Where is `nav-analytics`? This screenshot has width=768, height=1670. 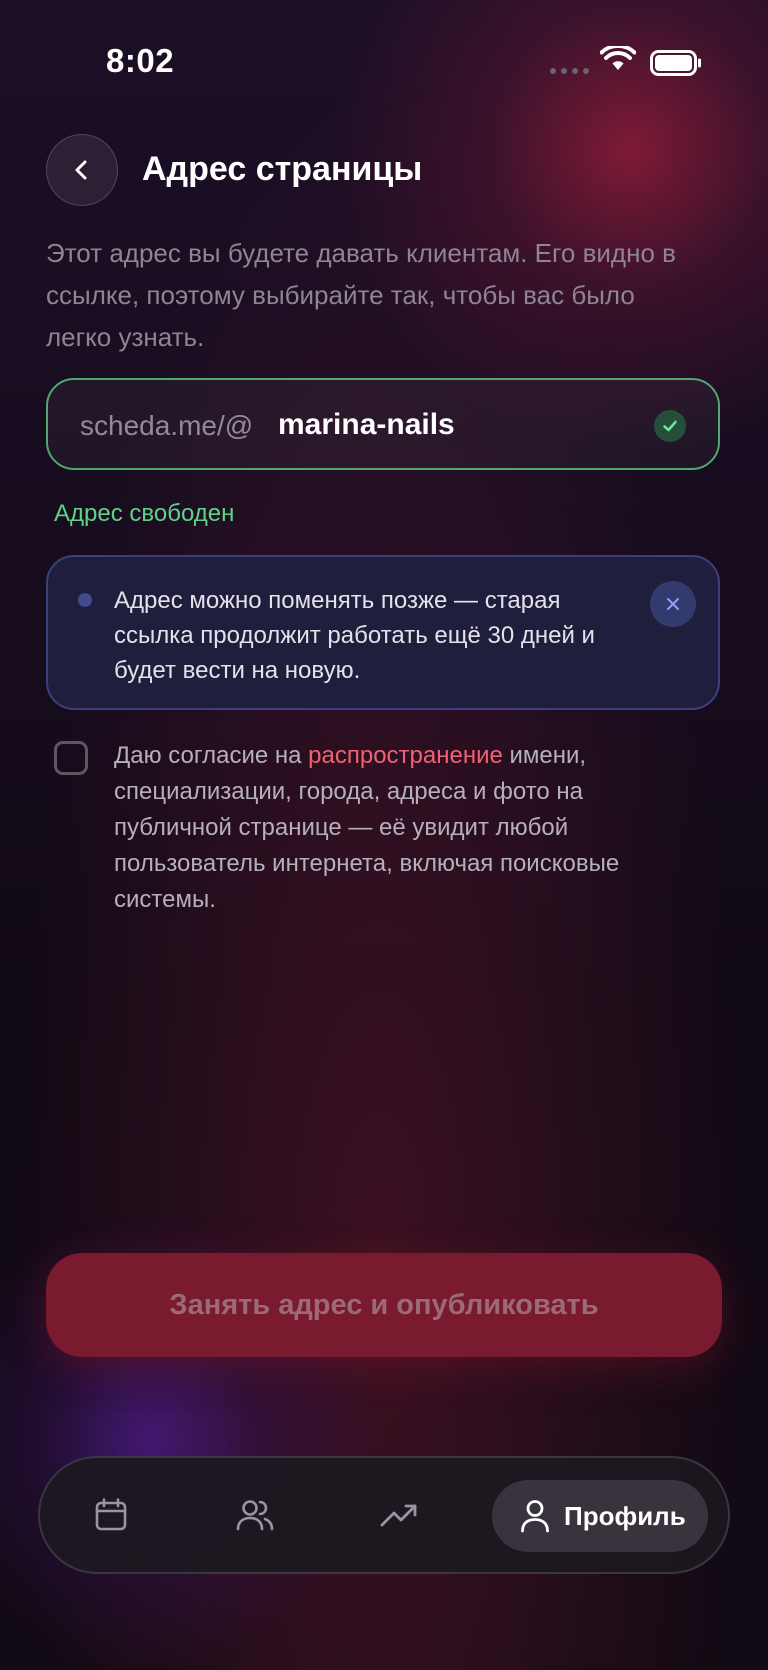
nav-analytics is located at coordinates (399, 1515).